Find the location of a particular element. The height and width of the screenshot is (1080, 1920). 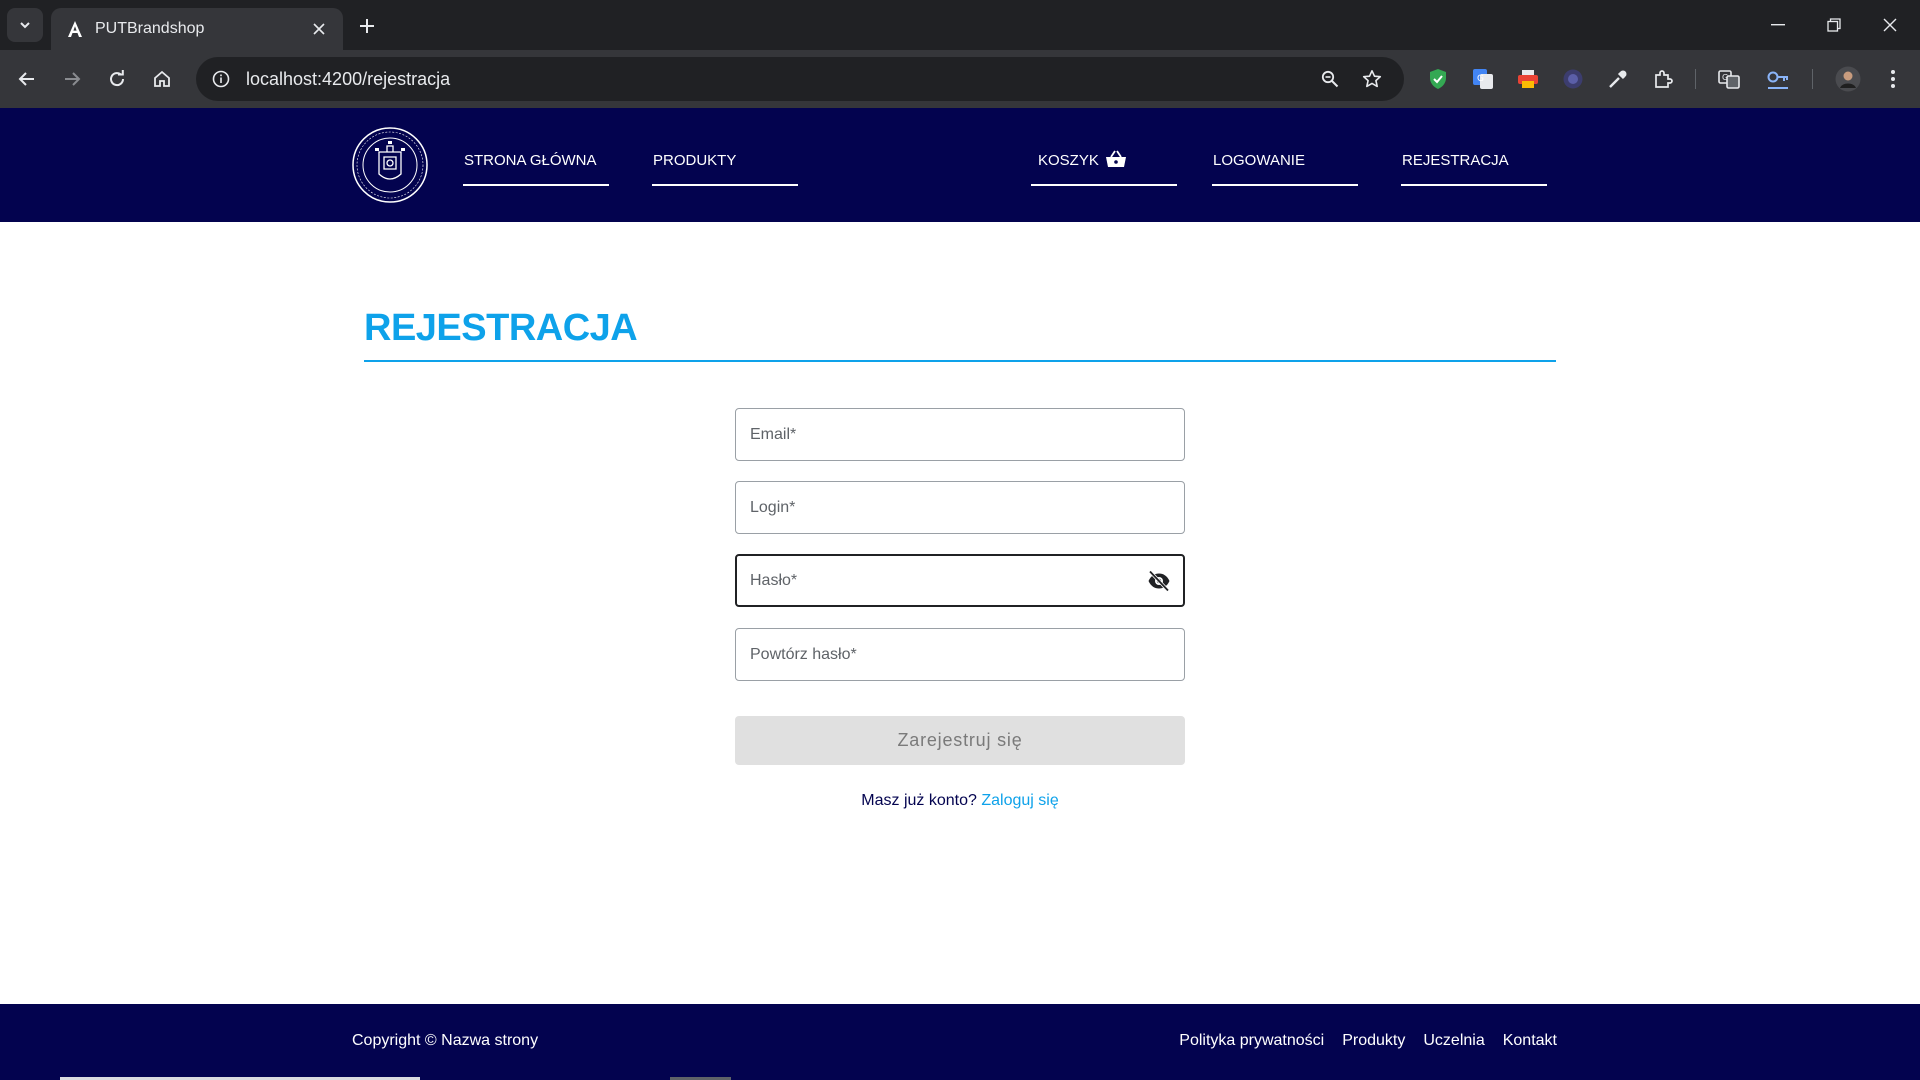

url-text: localhost:4200/rejestracja is located at coordinates (348, 78).